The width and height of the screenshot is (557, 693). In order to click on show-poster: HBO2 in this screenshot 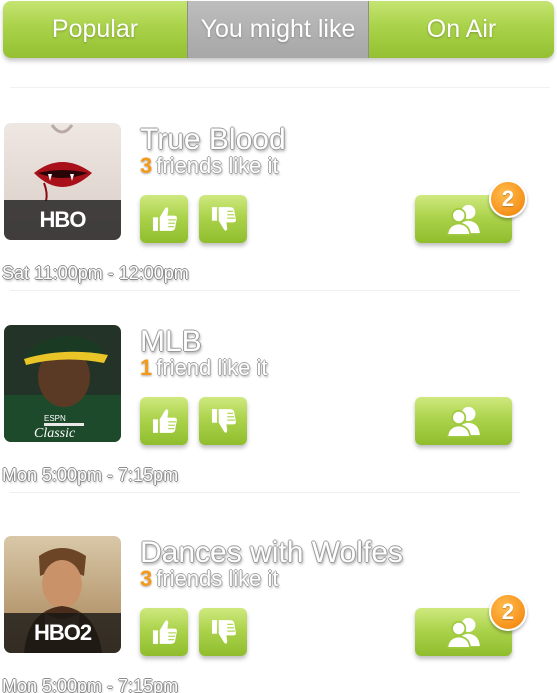, I will do `click(62, 594)`.